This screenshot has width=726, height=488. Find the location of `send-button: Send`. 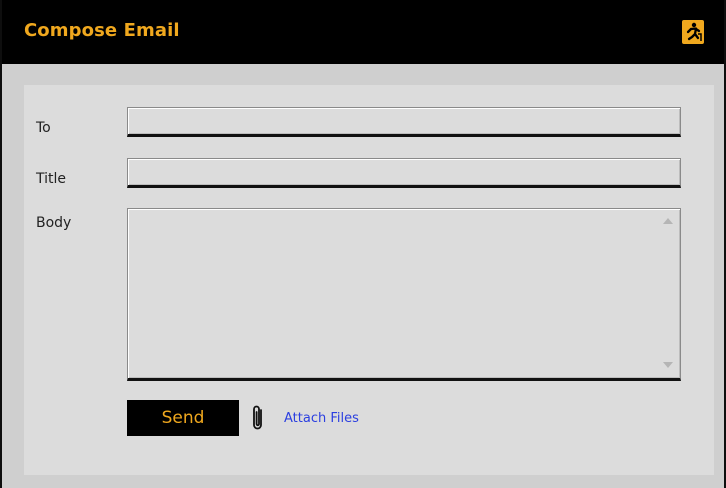

send-button: Send is located at coordinates (183, 418).